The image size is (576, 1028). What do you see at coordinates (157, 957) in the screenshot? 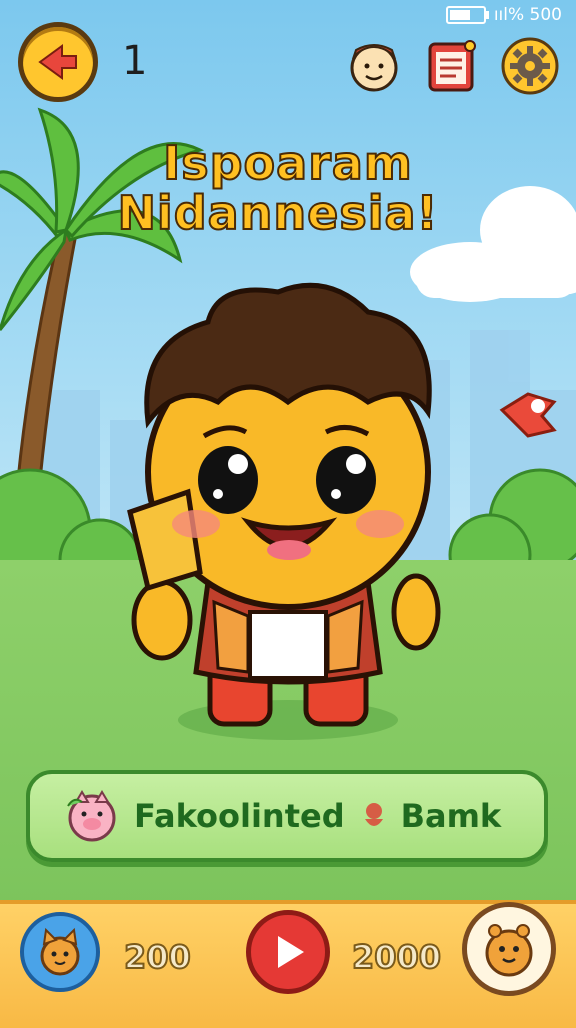
I see `score-left: 200` at bounding box center [157, 957].